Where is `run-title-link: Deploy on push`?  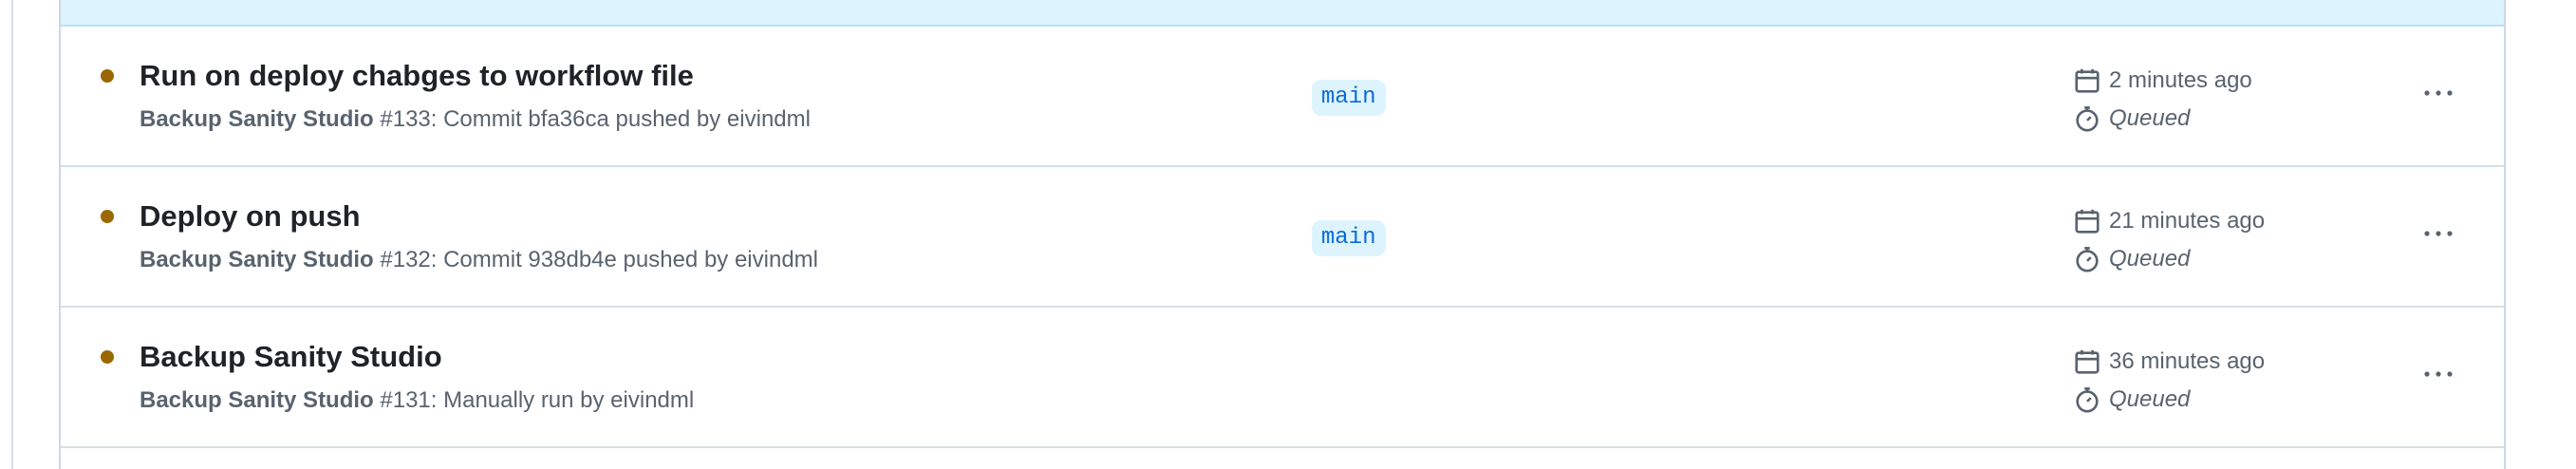 run-title-link: Deploy on push is located at coordinates (251, 216).